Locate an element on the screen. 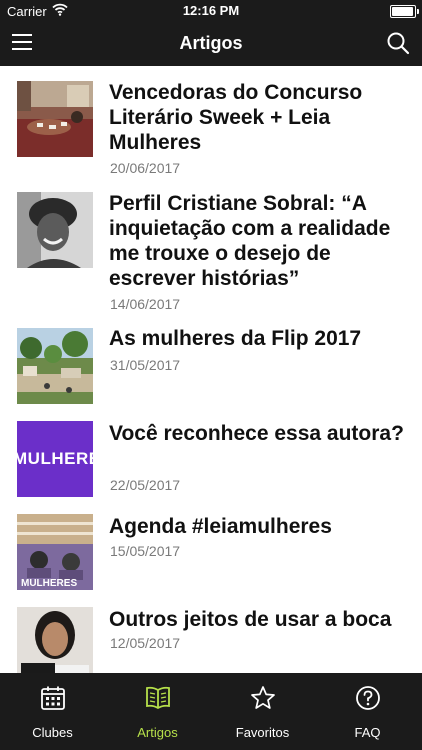  article-date: 20/06/2017 is located at coordinates (145, 168).